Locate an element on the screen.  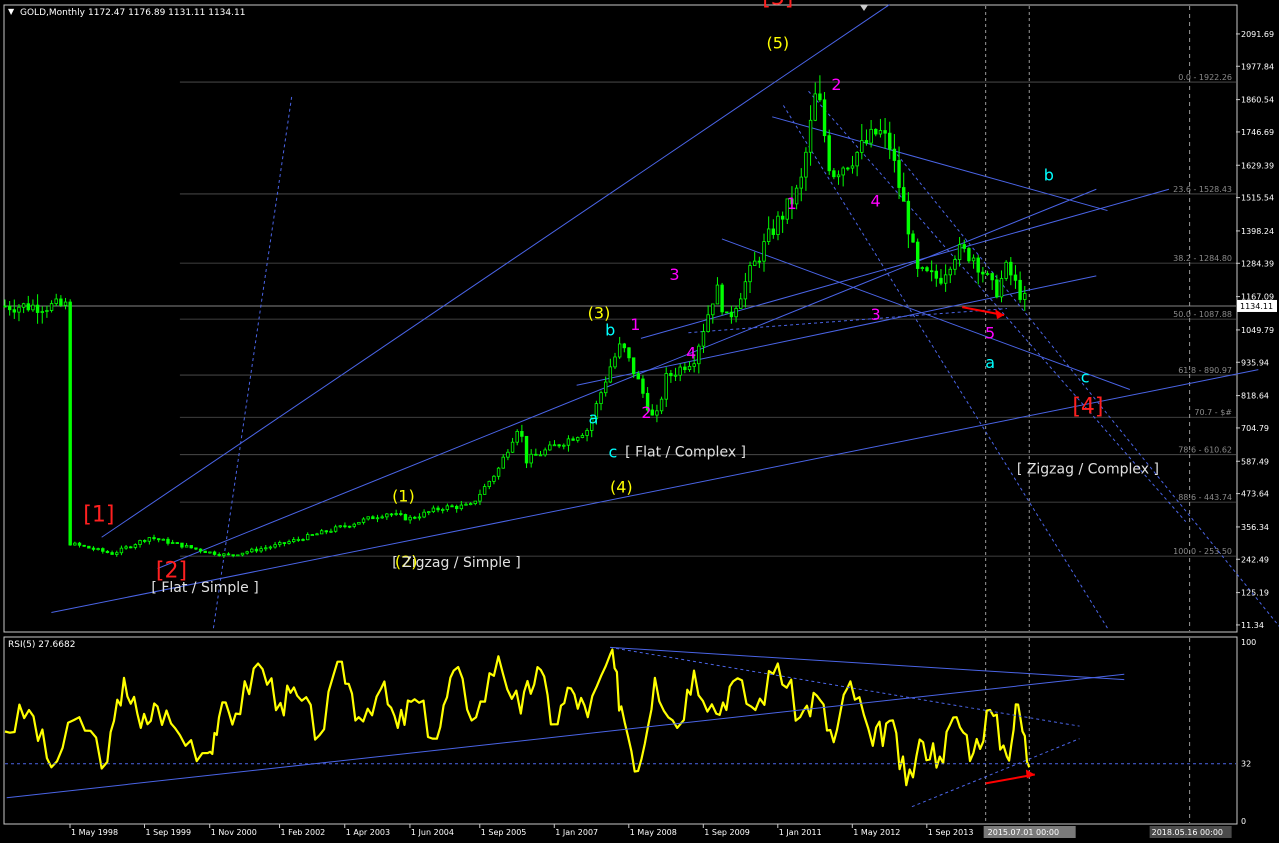
symbol-title: GOLD,Monthly is located at coordinates (53, 13).